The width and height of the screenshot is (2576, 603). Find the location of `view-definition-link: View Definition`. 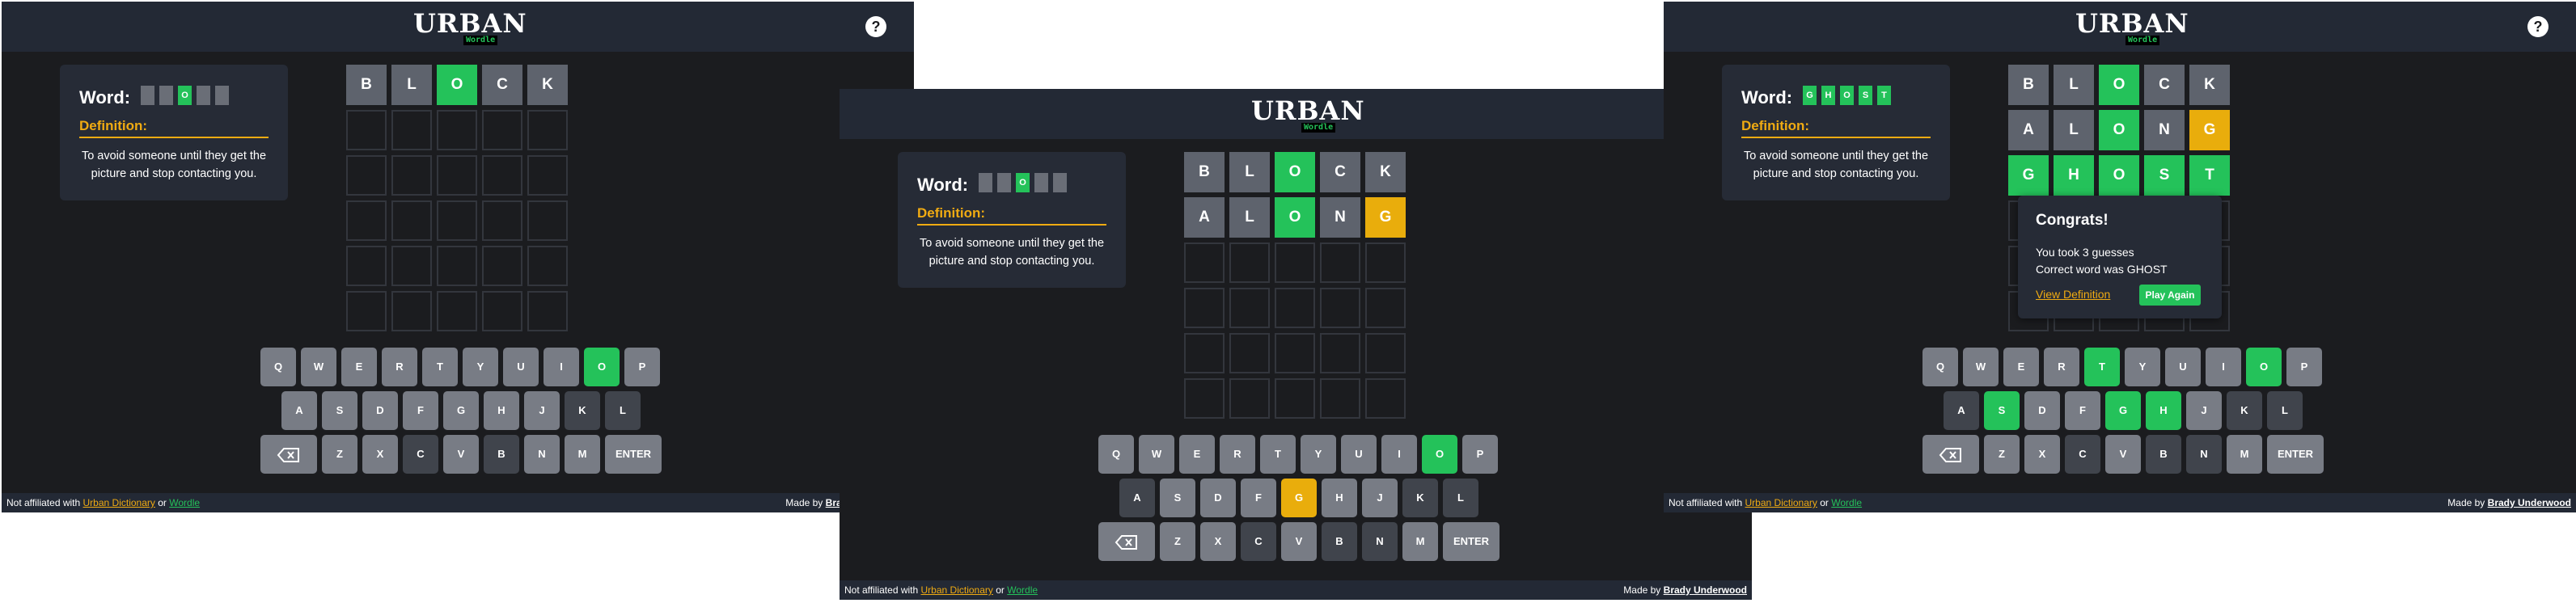

view-definition-link: View Definition is located at coordinates (2073, 294).